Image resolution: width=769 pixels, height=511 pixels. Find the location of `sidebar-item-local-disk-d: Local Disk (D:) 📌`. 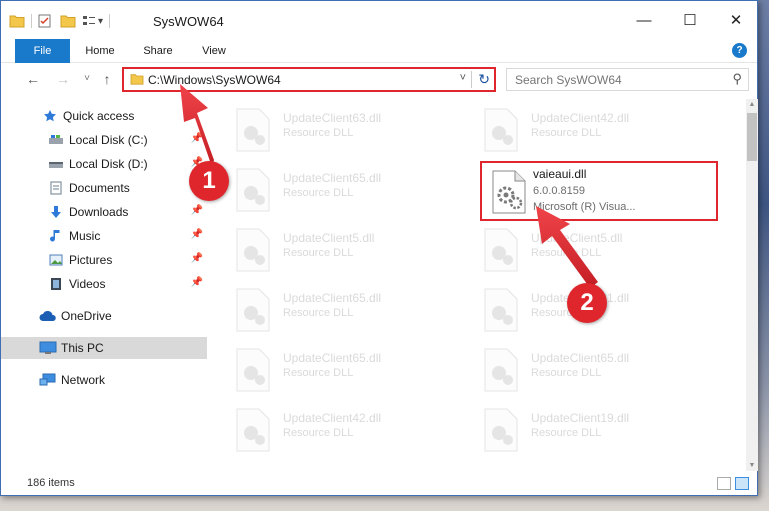

sidebar-item-local-disk-d: Local Disk (D:) 📌 is located at coordinates (104, 164).